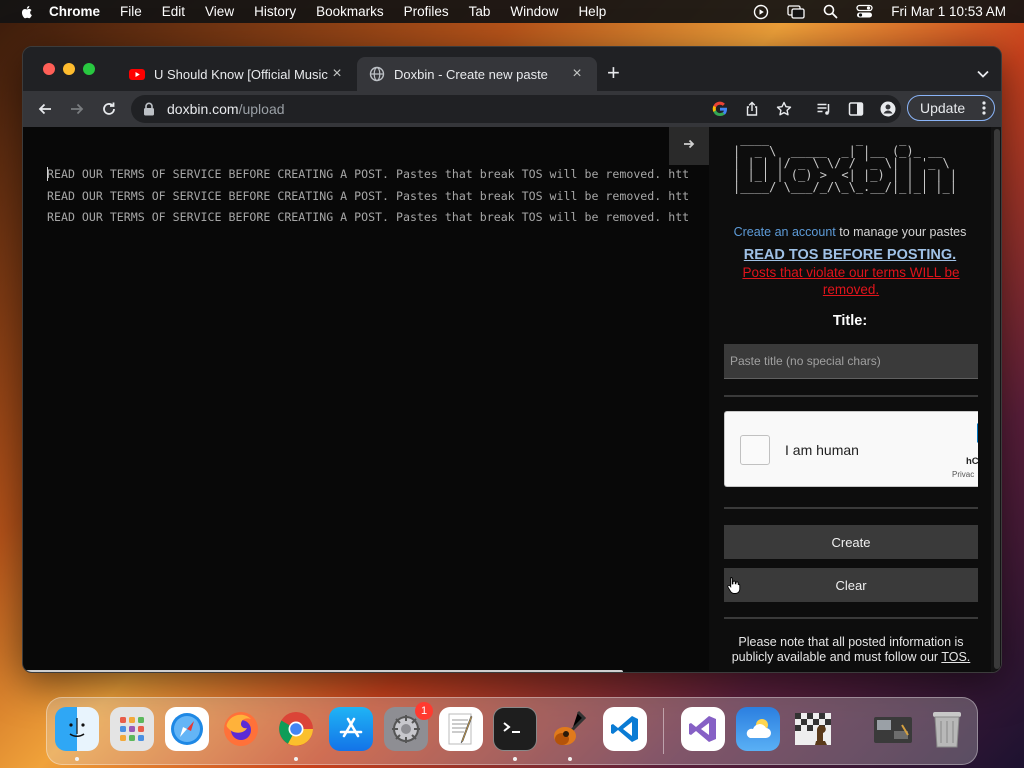 This screenshot has height=768, width=1024. What do you see at coordinates (275, 11) in the screenshot?
I see `menu-history: History` at bounding box center [275, 11].